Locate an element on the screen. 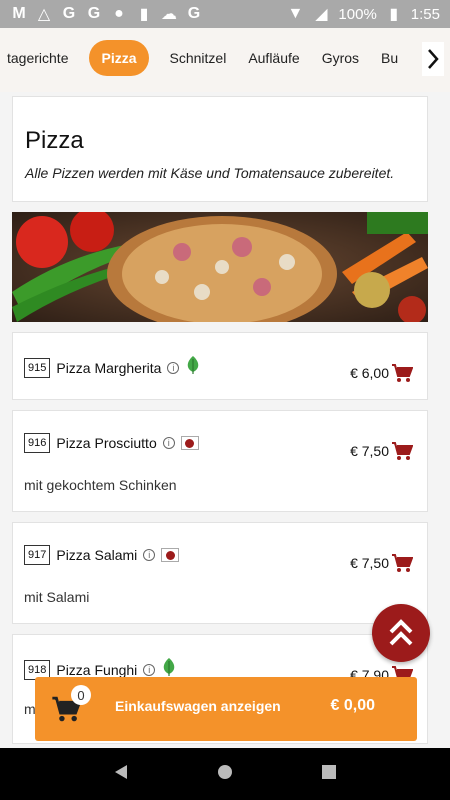 This screenshot has height=800, width=450. recents-icon is located at coordinates (328, 774).